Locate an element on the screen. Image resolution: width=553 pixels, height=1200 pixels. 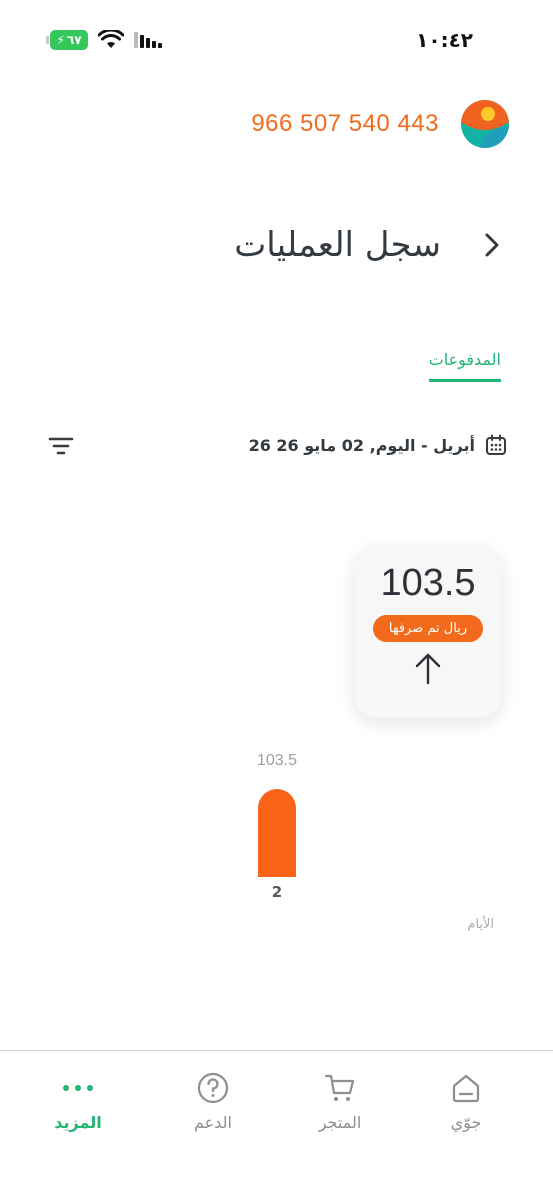
status-bar: ⚡ ٦٧ ١٠:٤٢ is located at coordinates (276, 40).